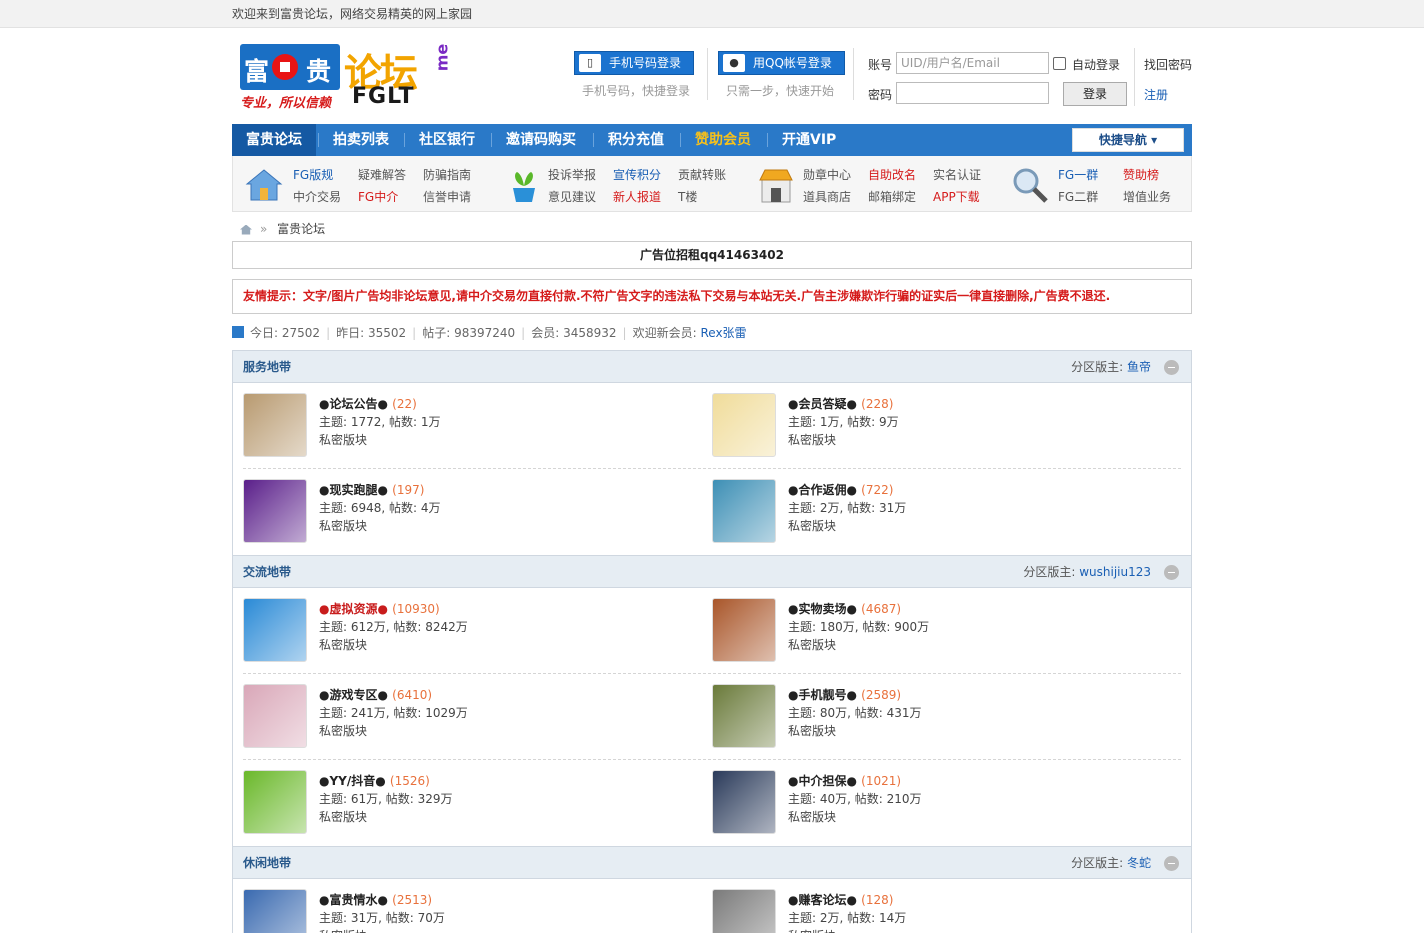  Describe the element at coordinates (702, 174) in the screenshot. I see `subnav-link: 贡献转账` at that location.